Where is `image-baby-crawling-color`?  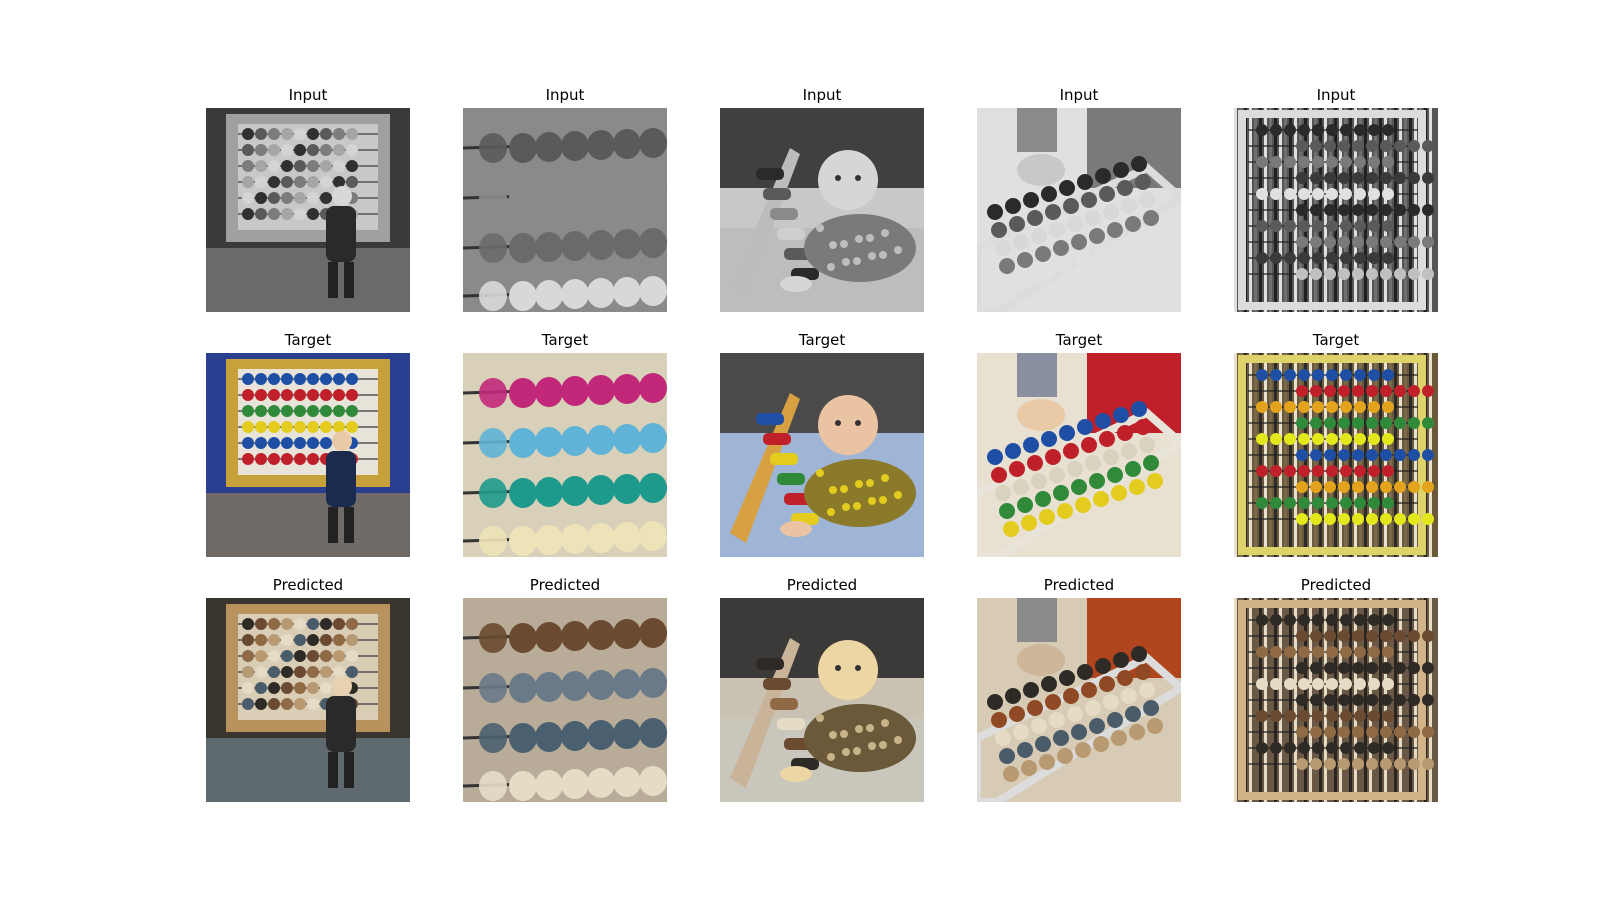
image-baby-crawling-color is located at coordinates (822, 455).